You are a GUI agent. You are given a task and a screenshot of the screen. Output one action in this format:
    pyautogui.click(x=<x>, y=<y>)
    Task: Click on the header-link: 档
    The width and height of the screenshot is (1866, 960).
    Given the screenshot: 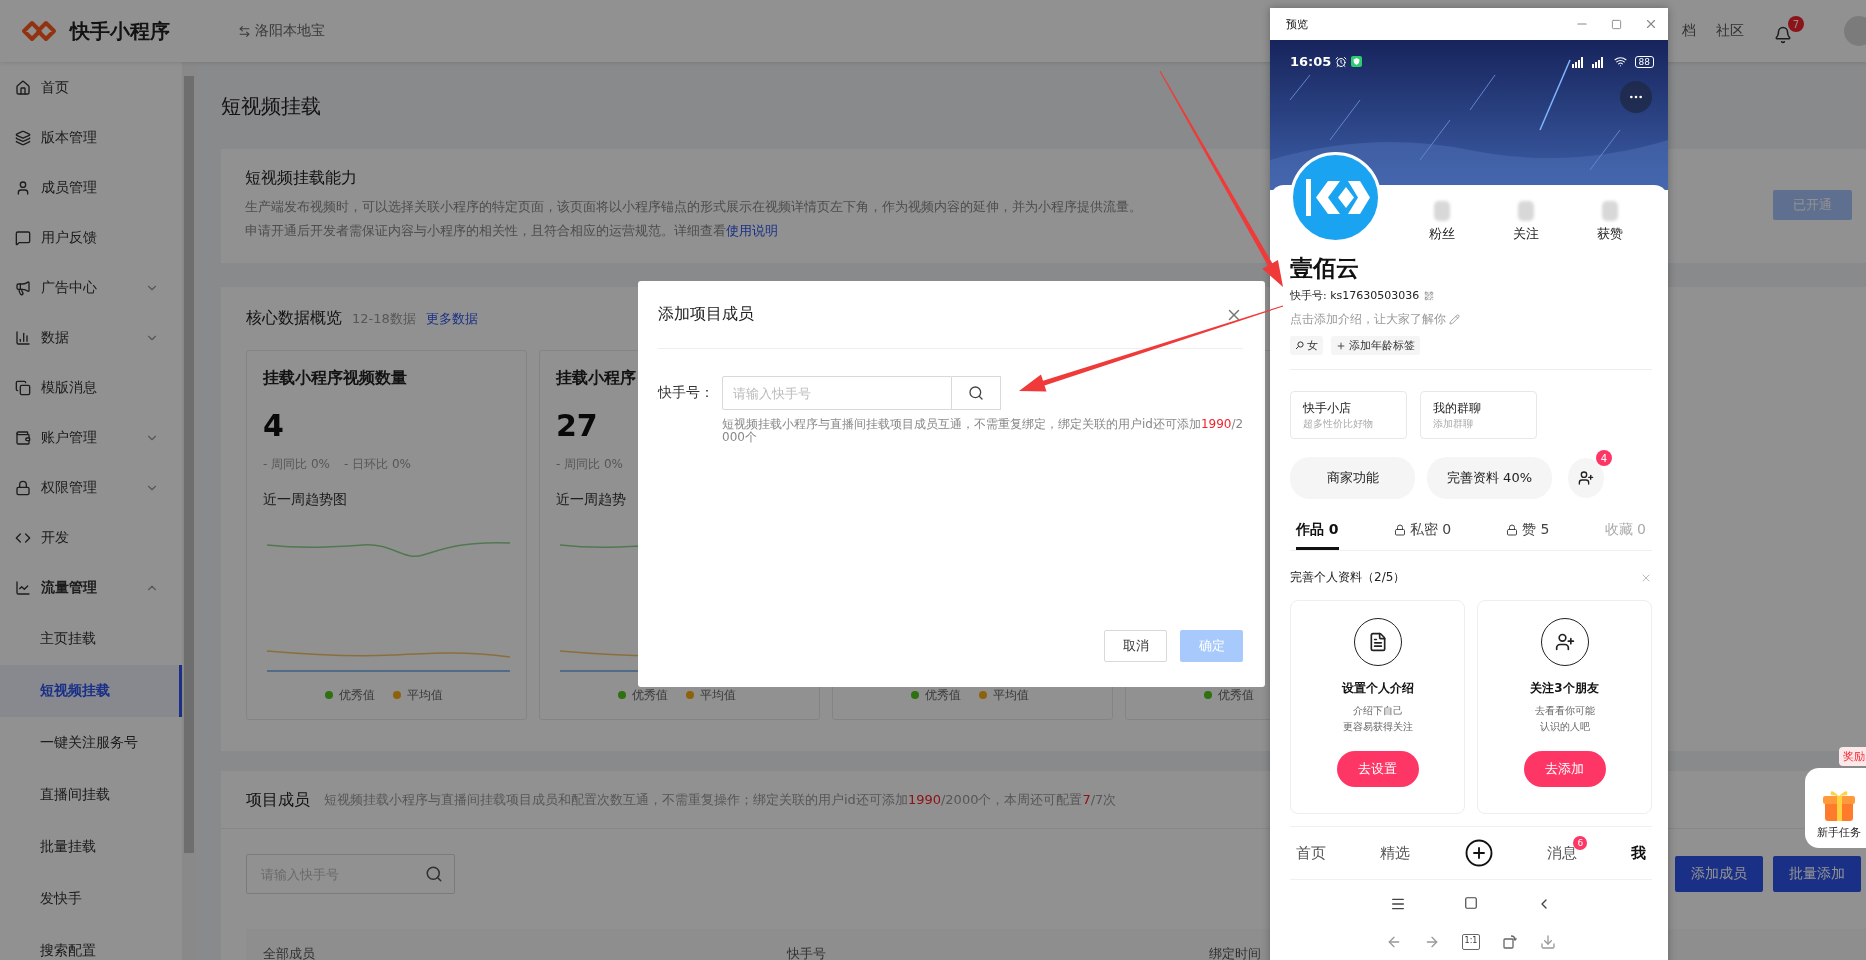 What is the action you would take?
    pyautogui.click(x=1689, y=31)
    